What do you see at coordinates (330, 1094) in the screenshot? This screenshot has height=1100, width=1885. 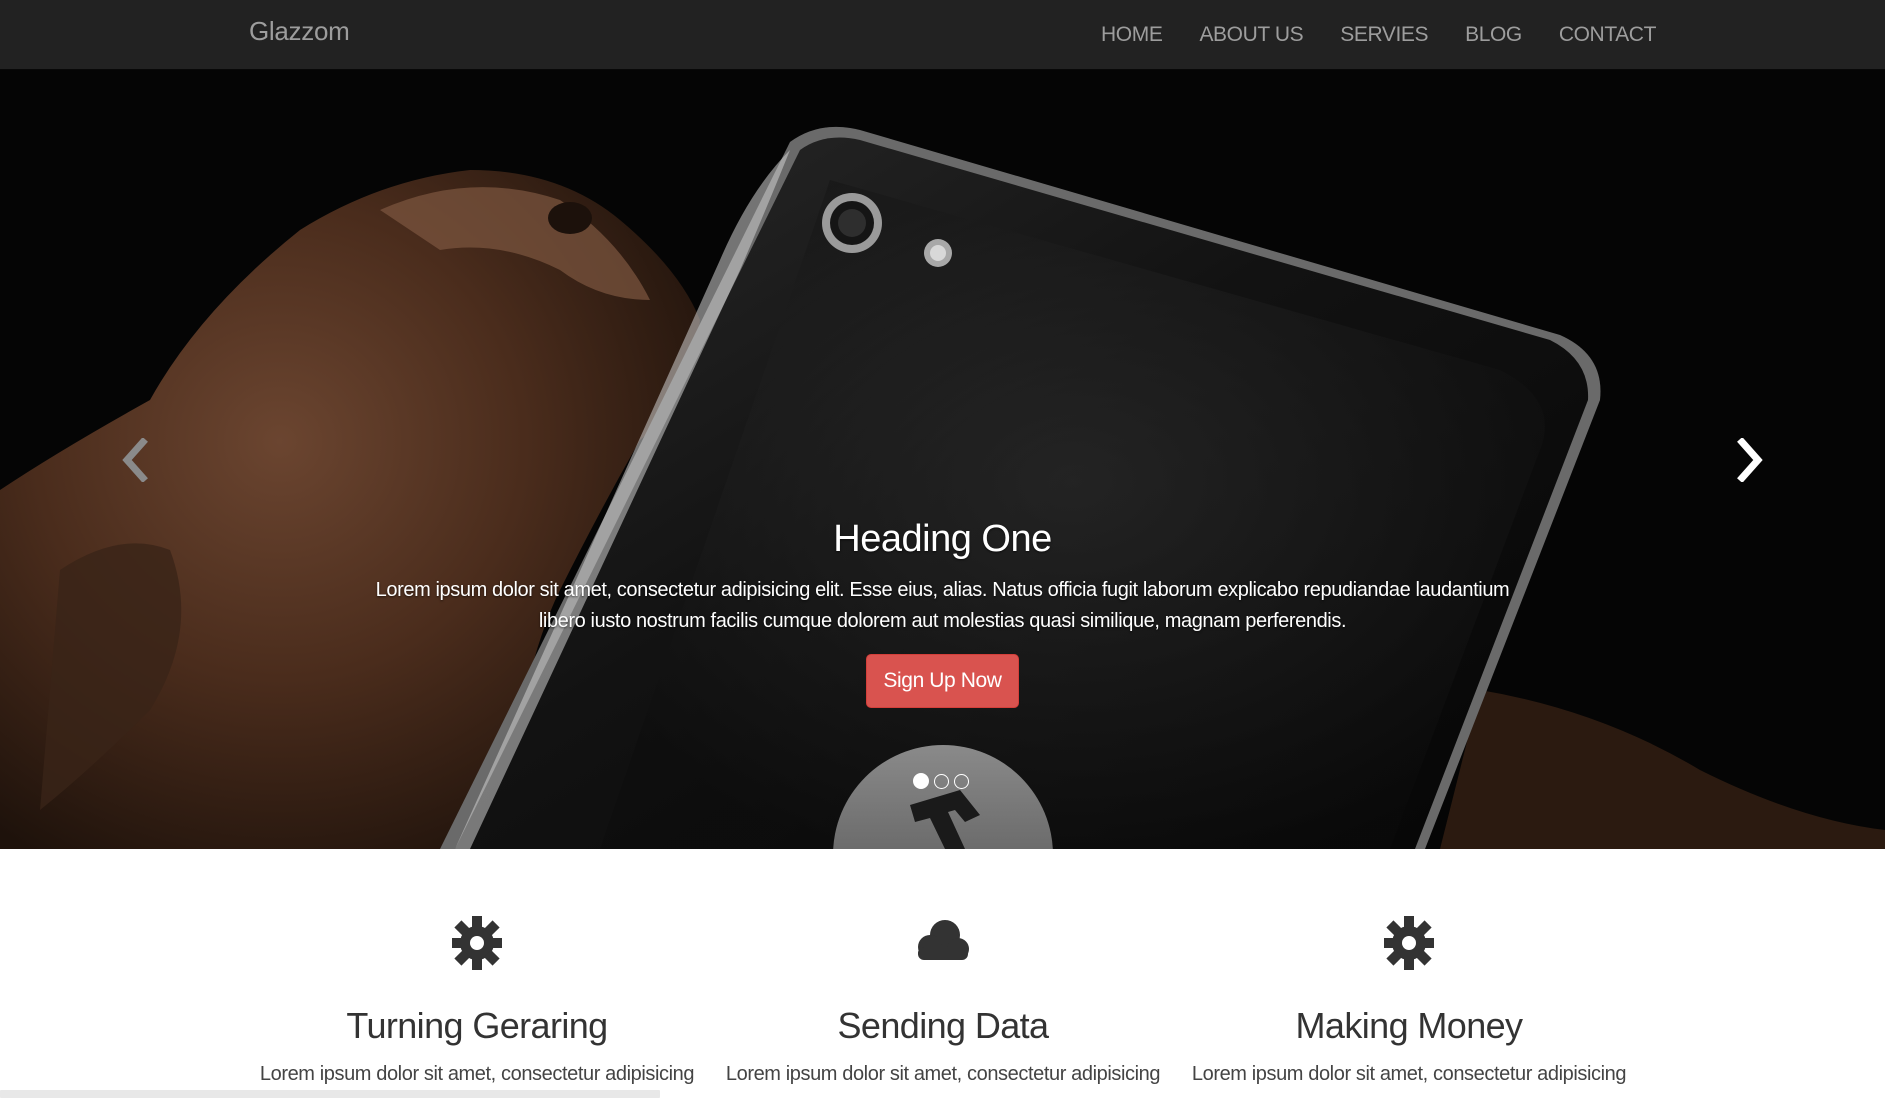 I see `horizontal-scrollbar` at bounding box center [330, 1094].